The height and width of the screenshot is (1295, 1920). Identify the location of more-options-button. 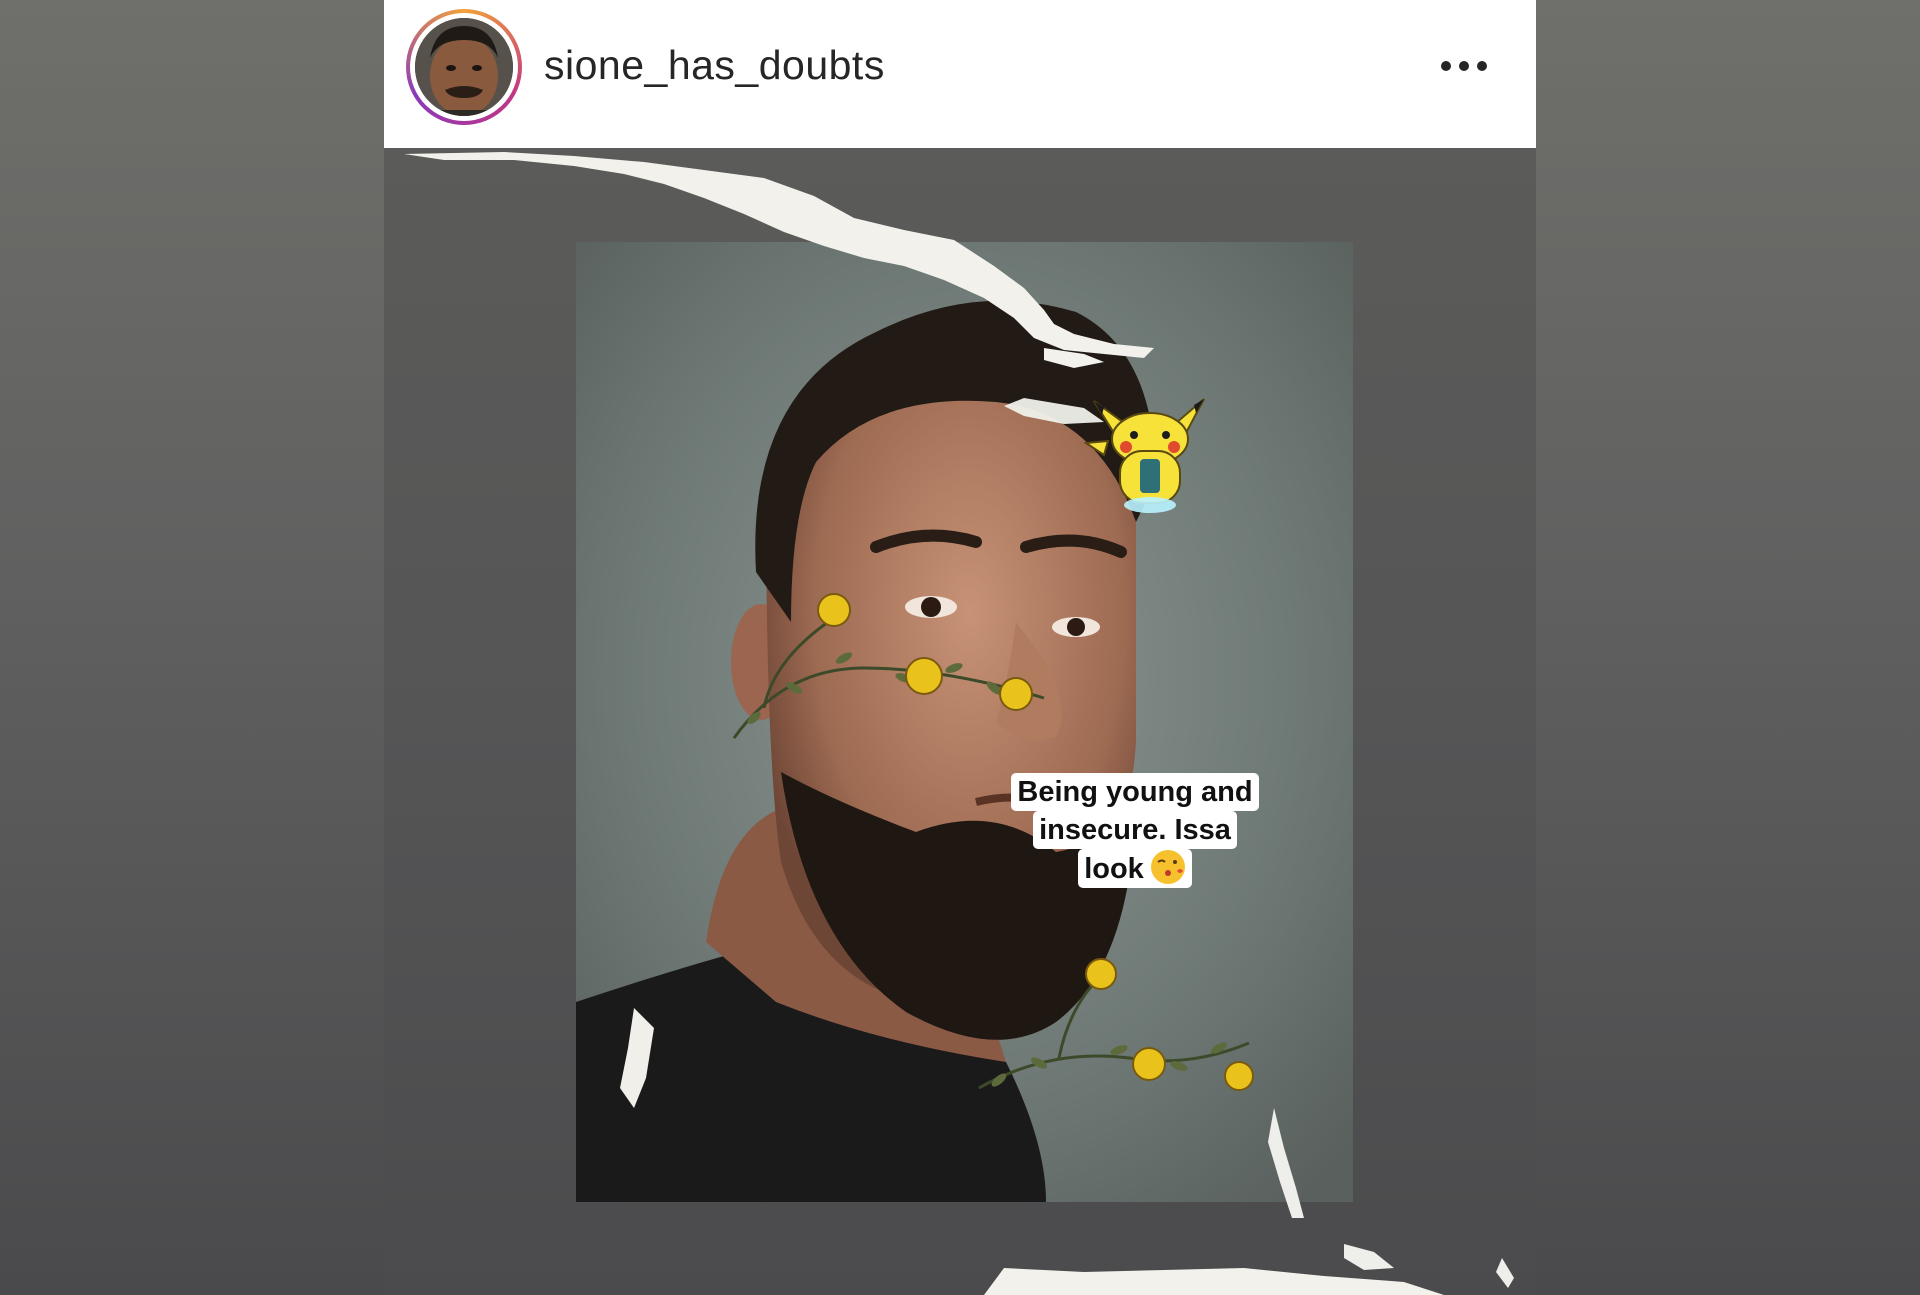
(1464, 66).